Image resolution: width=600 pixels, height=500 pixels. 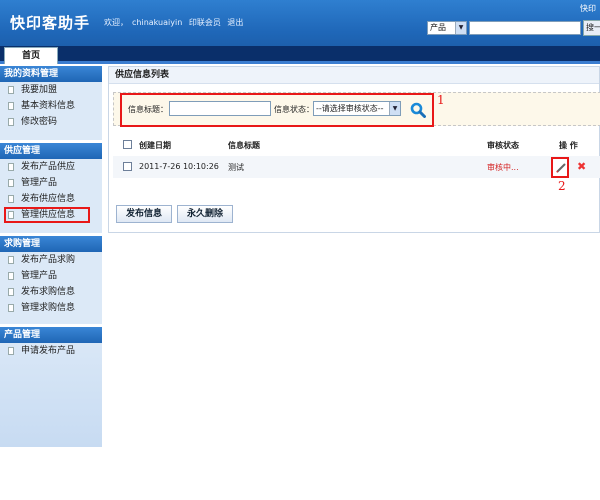 I want to click on page-title: 供应信息列表, so click(x=354, y=75).